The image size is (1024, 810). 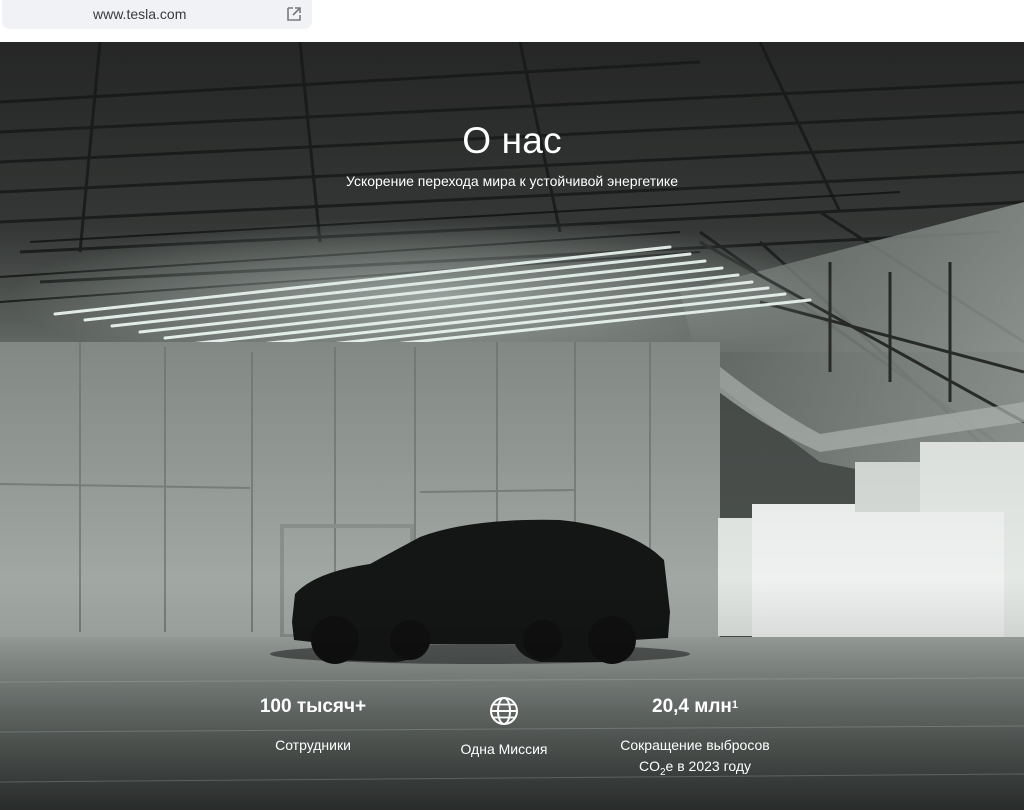 I want to click on stat-emissions-label-line1: Сокращение выбросов, so click(x=695, y=745).